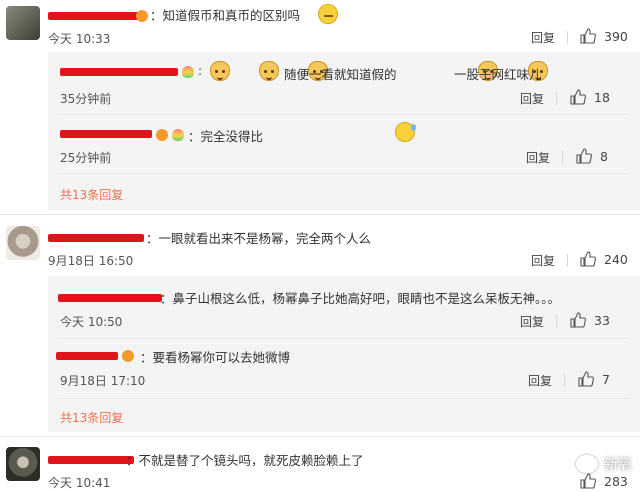  What do you see at coordinates (606, 379) in the screenshot?
I see `like-count: 7` at bounding box center [606, 379].